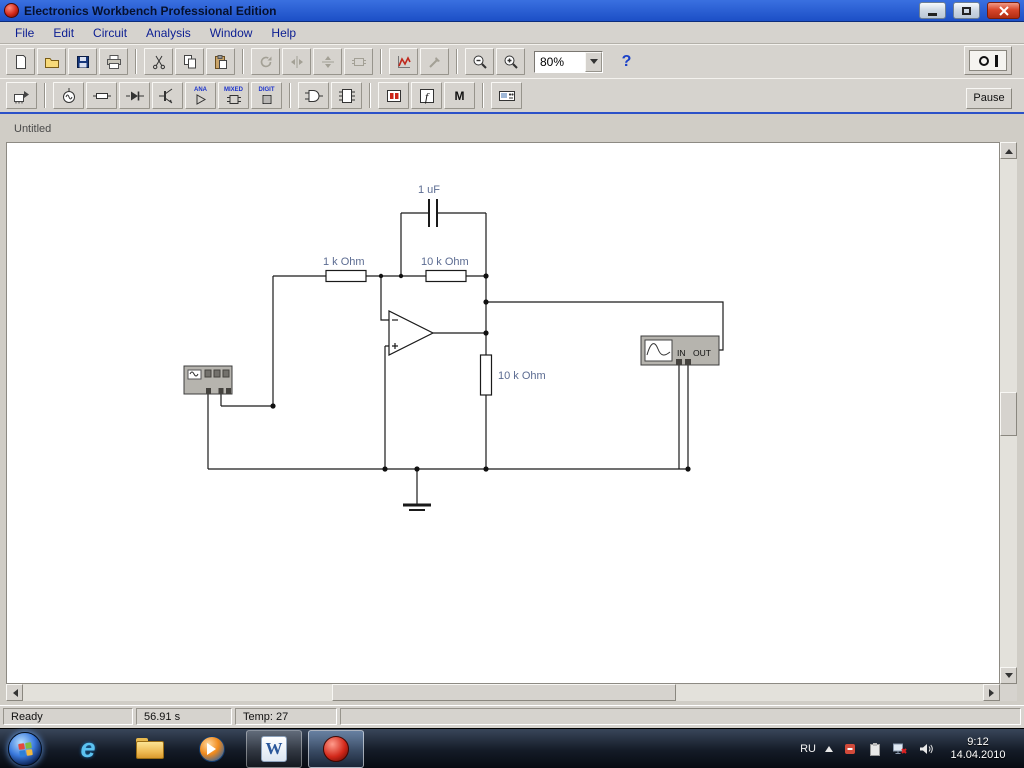 The image size is (1024, 768). I want to click on cut-icon, so click(158, 62).